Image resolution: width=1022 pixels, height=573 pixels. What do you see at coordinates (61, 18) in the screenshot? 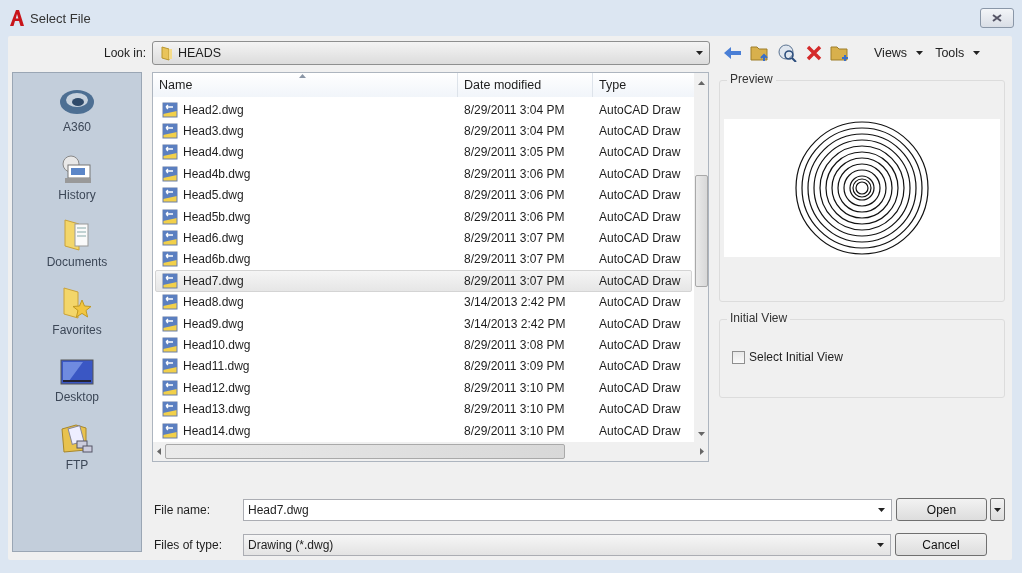
I see `window-title: Select File` at bounding box center [61, 18].